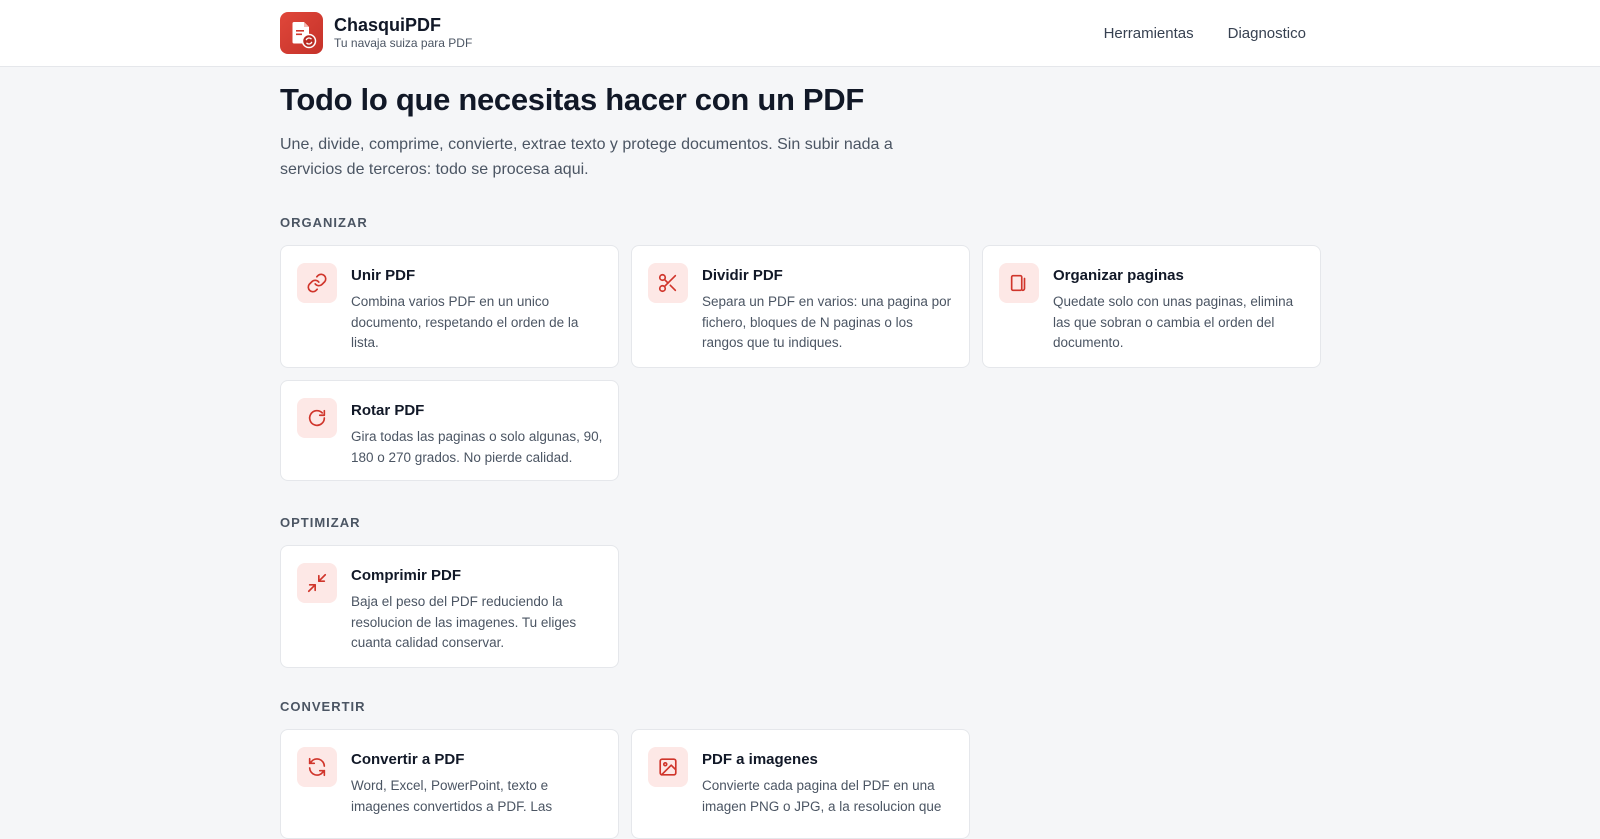  I want to click on nav-link-diagnostico: Diagnostico, so click(1267, 33).